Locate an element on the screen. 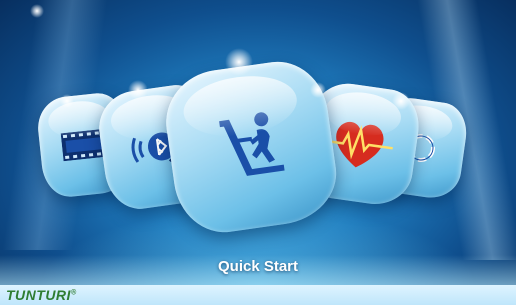 The image size is (516, 305). tunturi-logo: TUNTURI® is located at coordinates (41, 295).